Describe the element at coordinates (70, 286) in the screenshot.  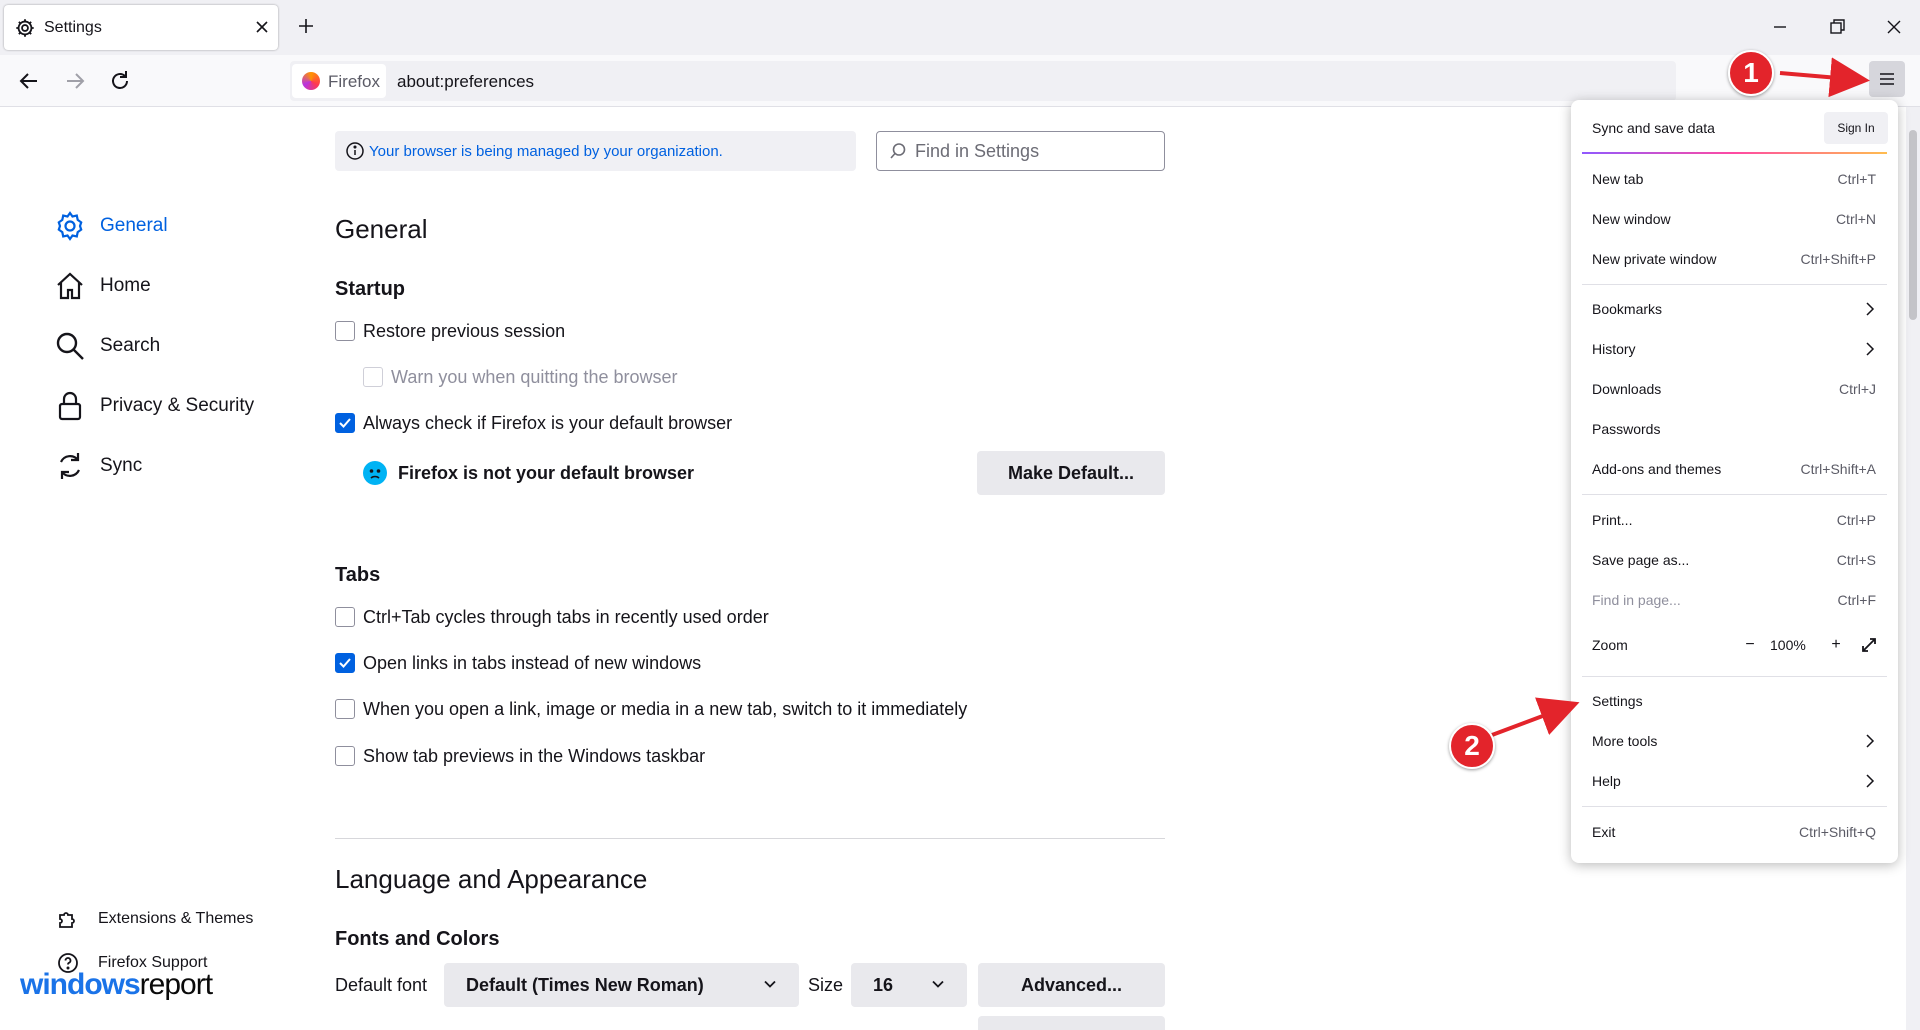
I see `home-icon` at that location.